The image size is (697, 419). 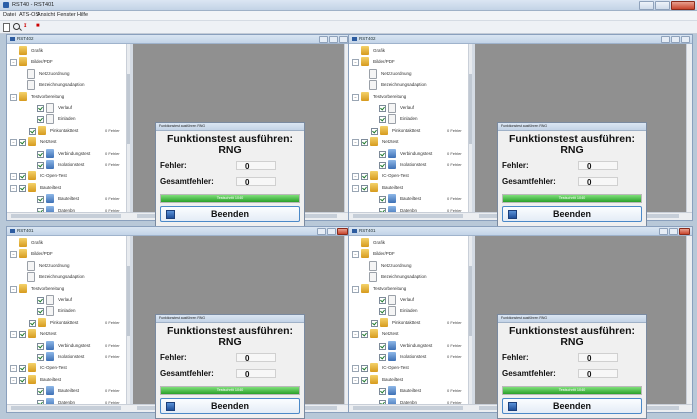 What do you see at coordinates (28, 27) in the screenshot?
I see `run-test-icon: ɪ` at bounding box center [28, 27].